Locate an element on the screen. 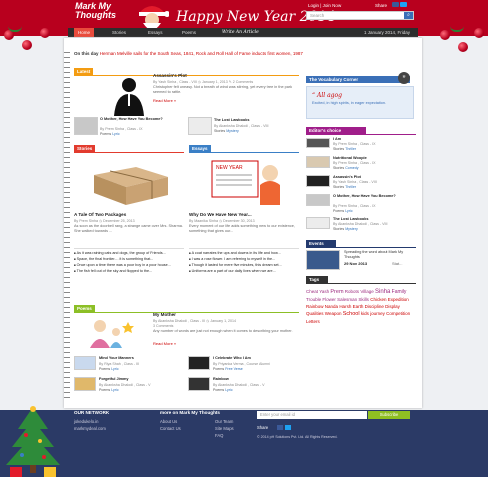  poem-list-title: Mind Your Manners is located at coordinates (116, 358).